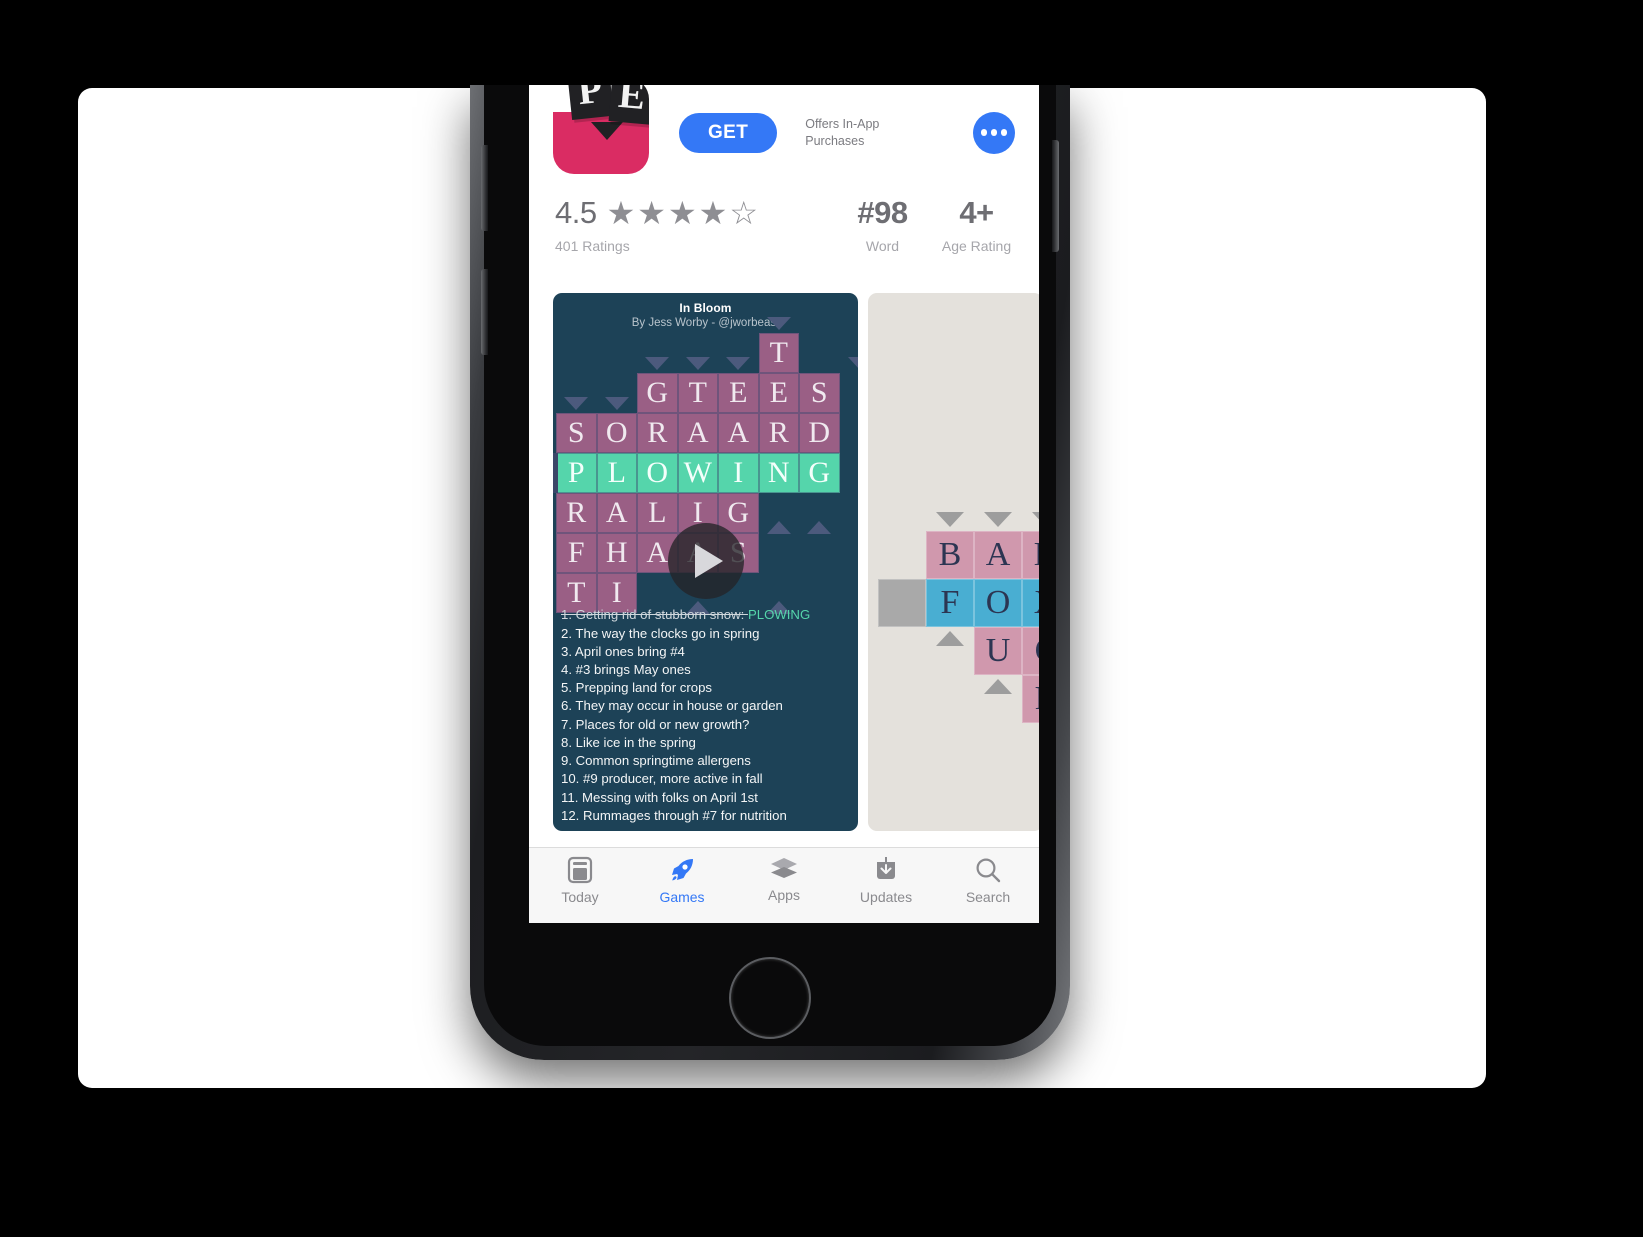  I want to click on crossword-cell: X, so click(1030, 603).